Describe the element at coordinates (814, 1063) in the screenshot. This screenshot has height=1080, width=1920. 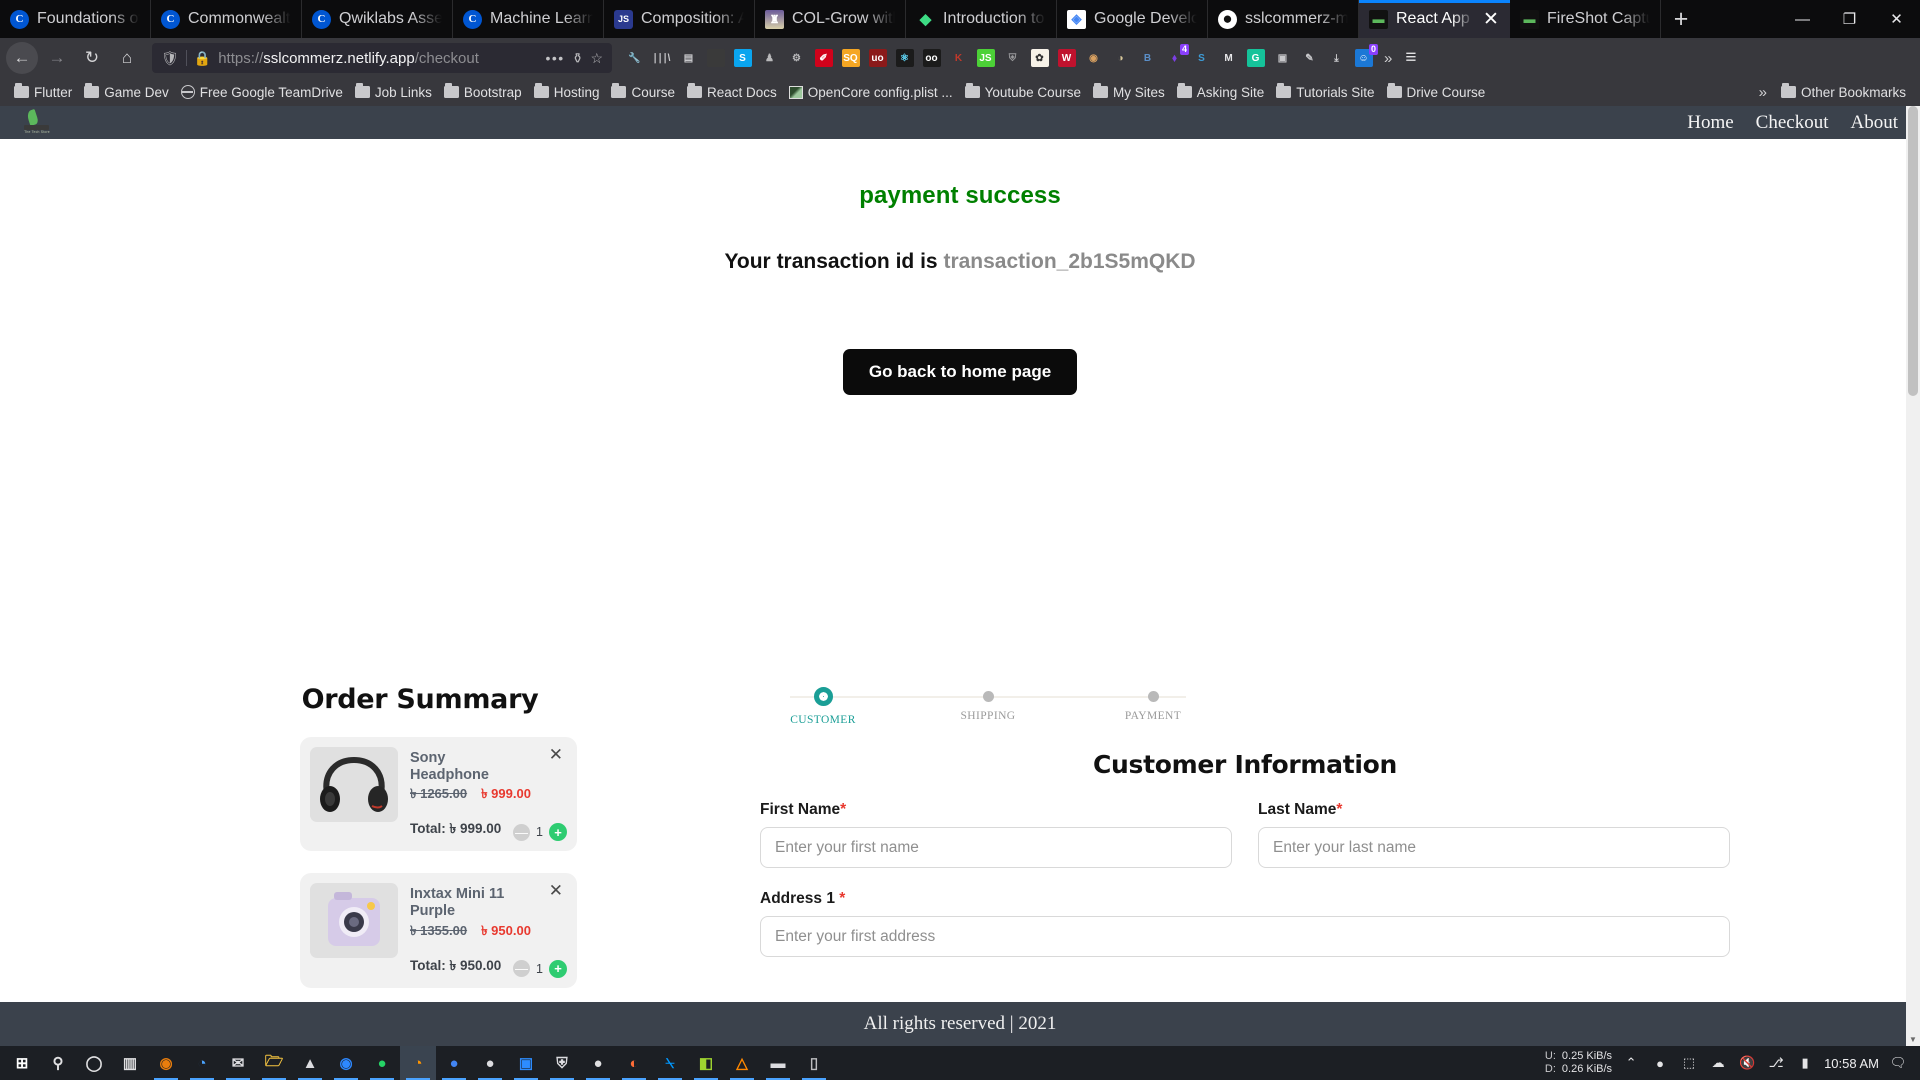
I see `phone-link-icon: ▯` at that location.